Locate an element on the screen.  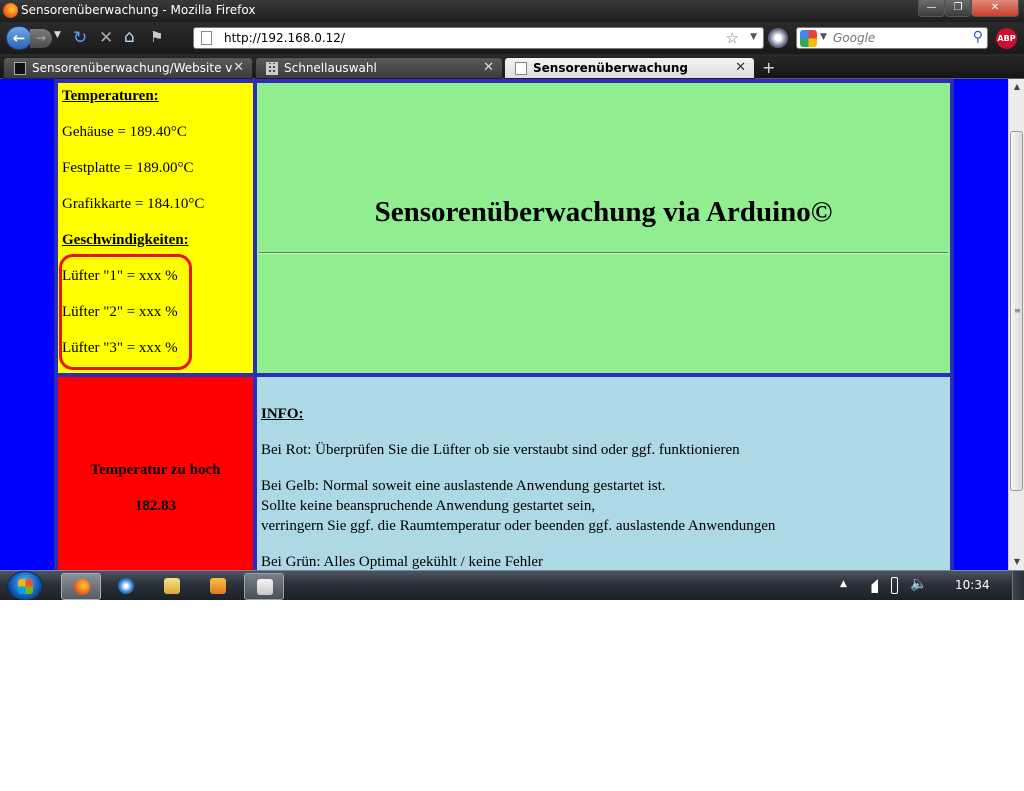
scroll-up-icon: ▲ is located at coordinates (1016, 87).